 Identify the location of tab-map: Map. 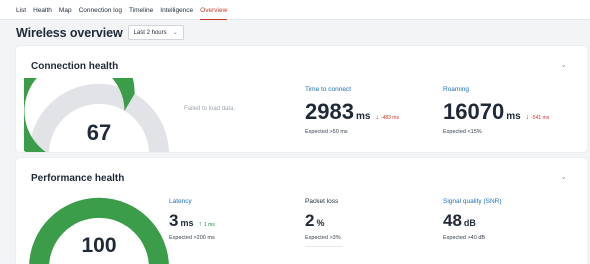
(65, 10).